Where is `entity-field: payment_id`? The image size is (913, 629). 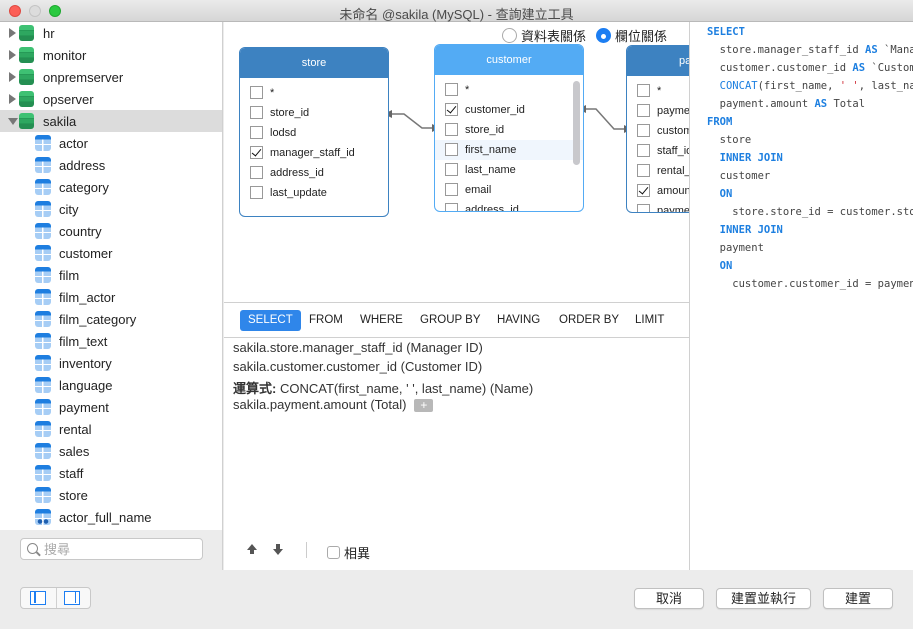 entity-field: payment_id is located at coordinates (658, 111).